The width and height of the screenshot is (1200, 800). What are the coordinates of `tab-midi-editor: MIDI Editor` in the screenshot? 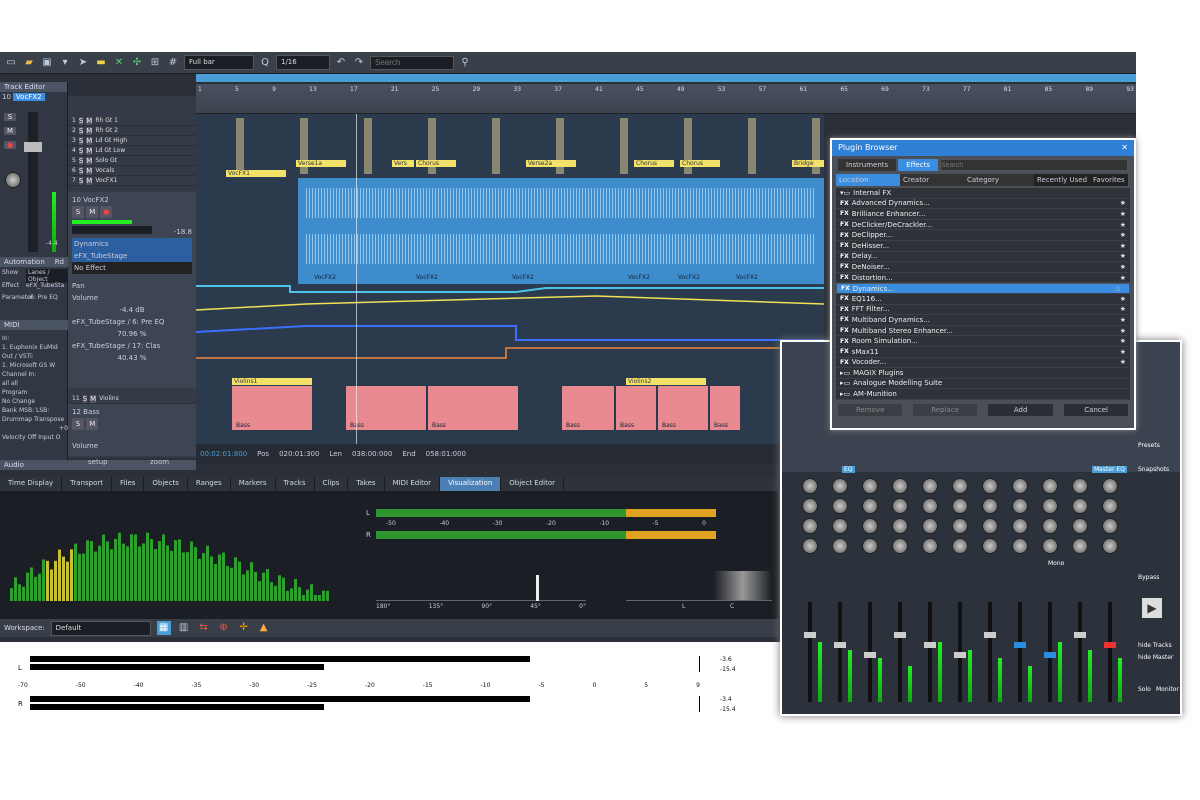 It's located at (413, 484).